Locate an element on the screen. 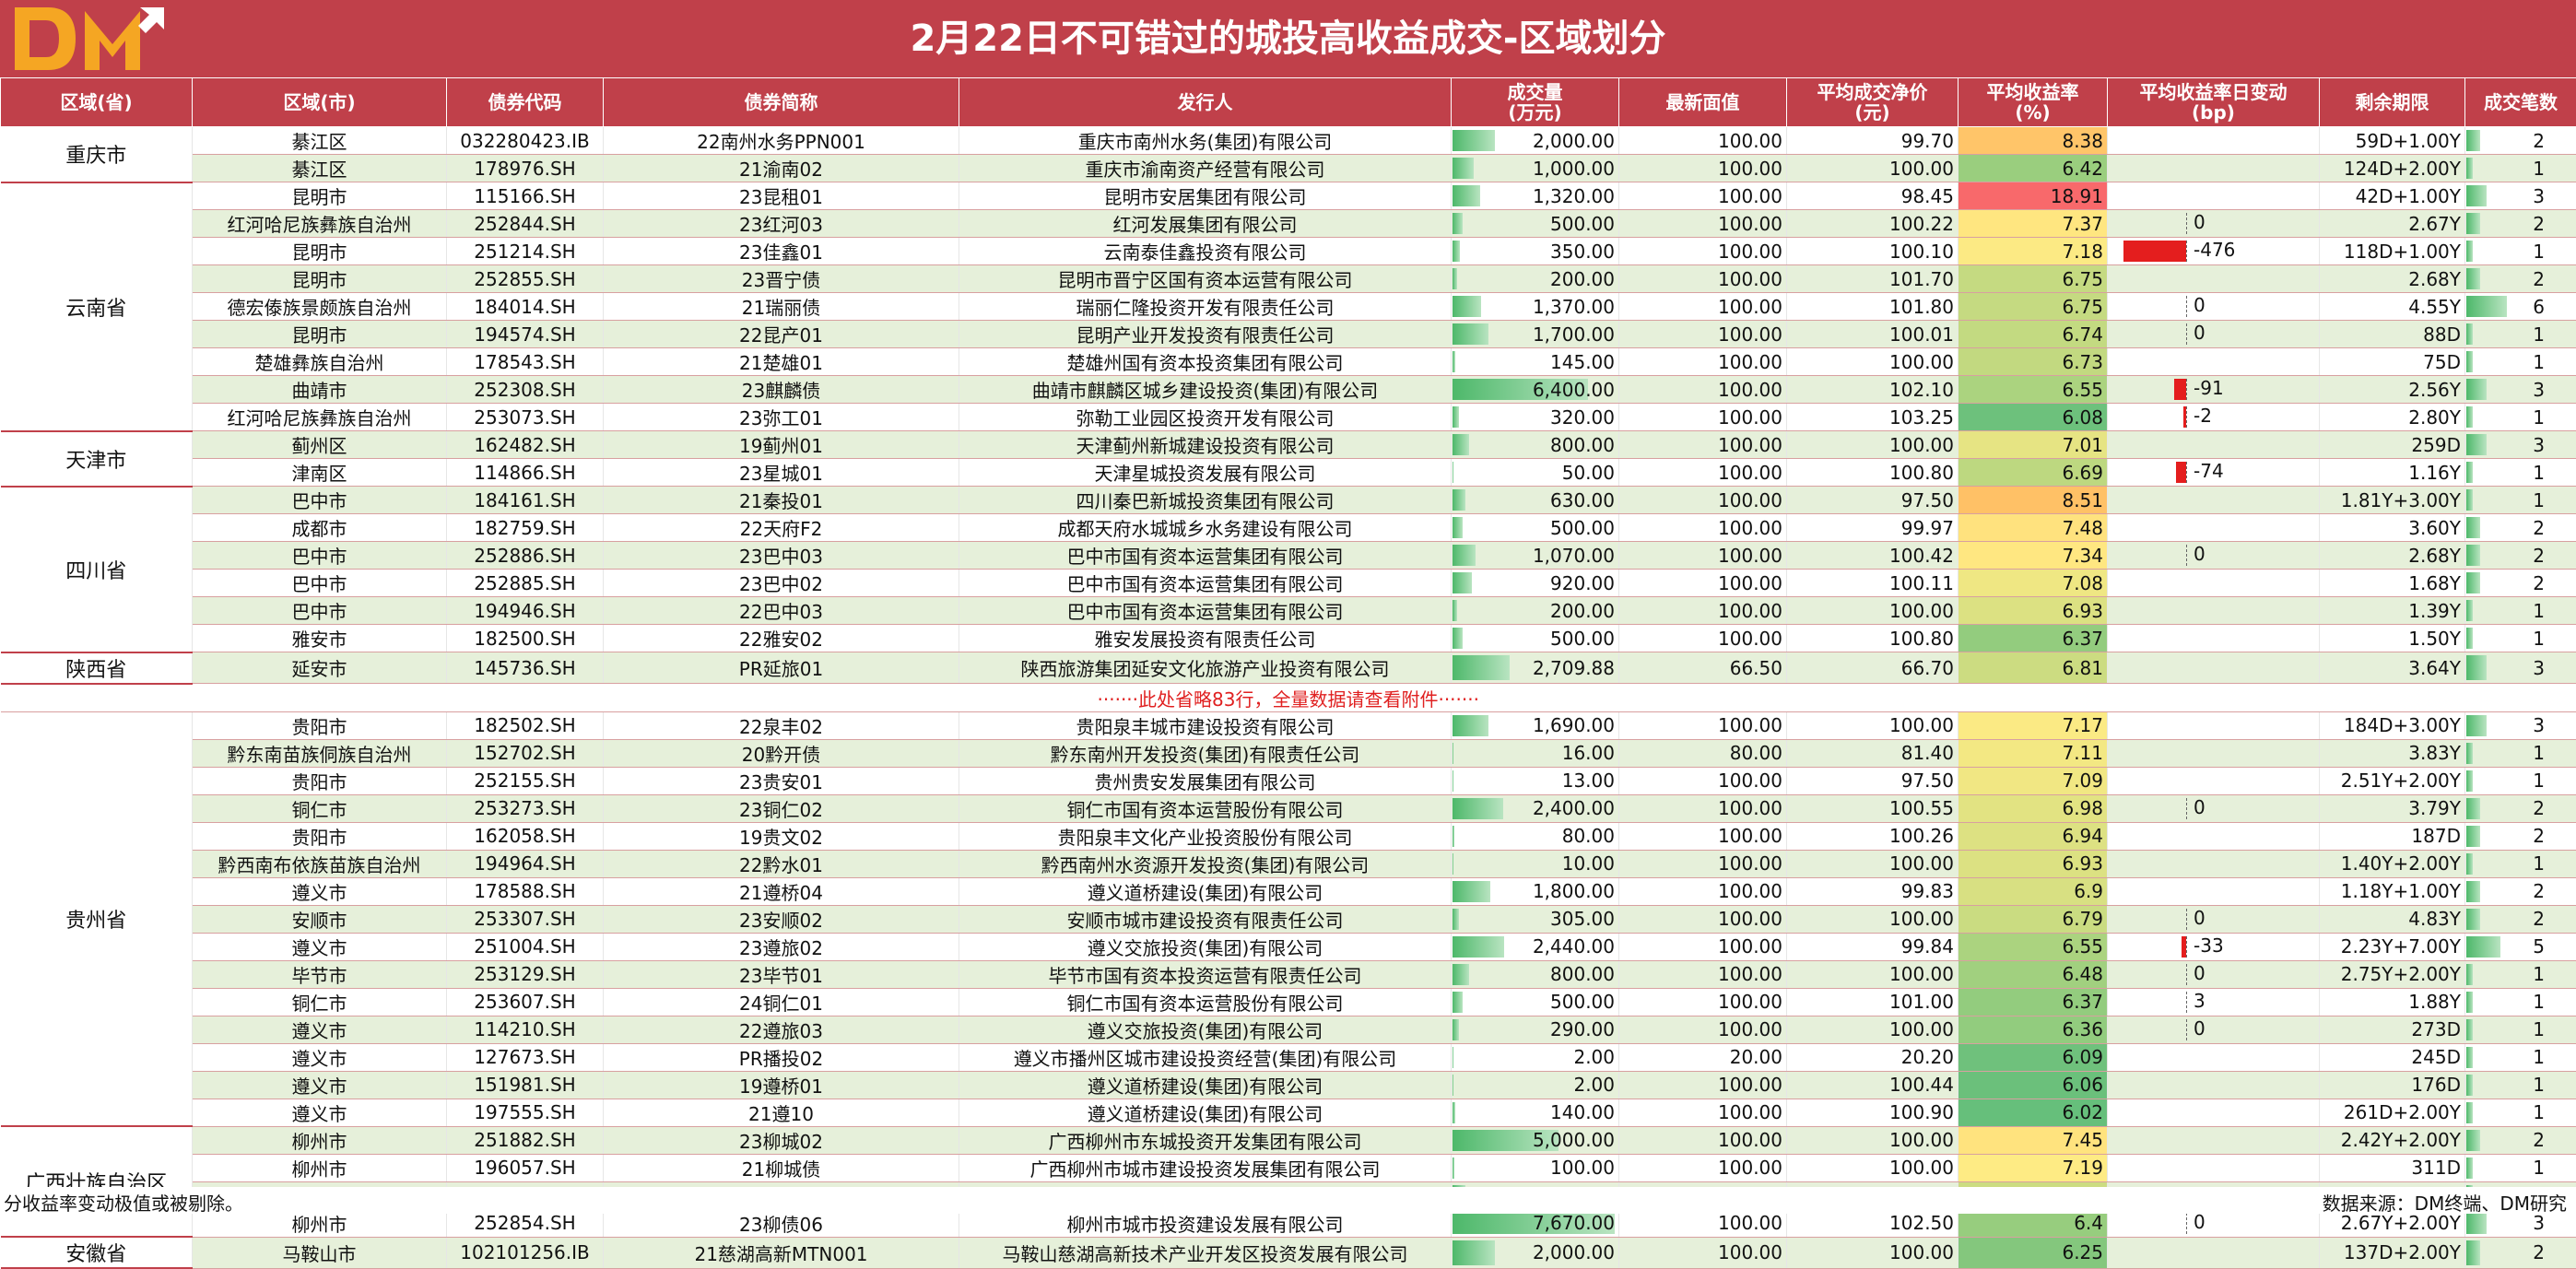  volume-cell: 80.00 is located at coordinates (1535, 836).